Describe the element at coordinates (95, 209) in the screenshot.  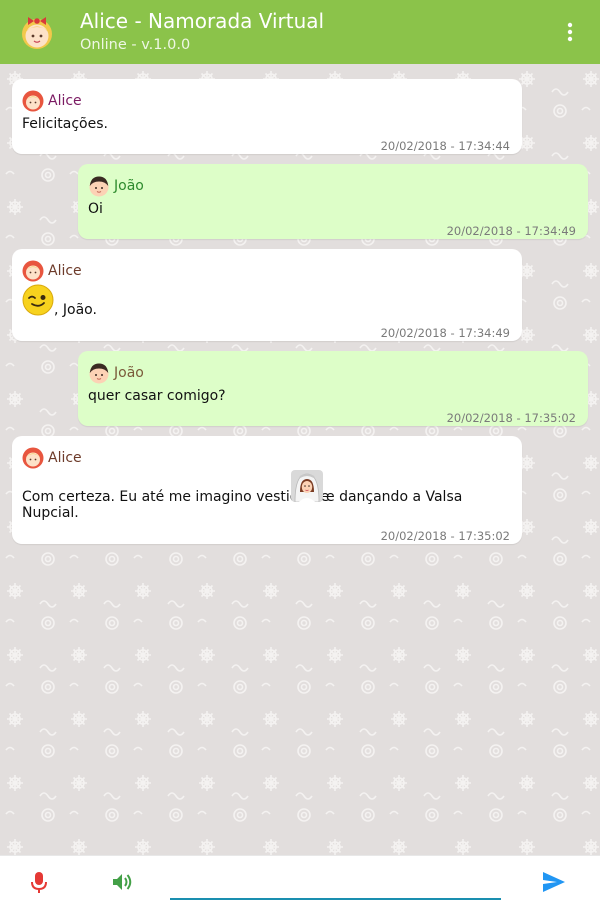
I see `message-text: Oi` at that location.